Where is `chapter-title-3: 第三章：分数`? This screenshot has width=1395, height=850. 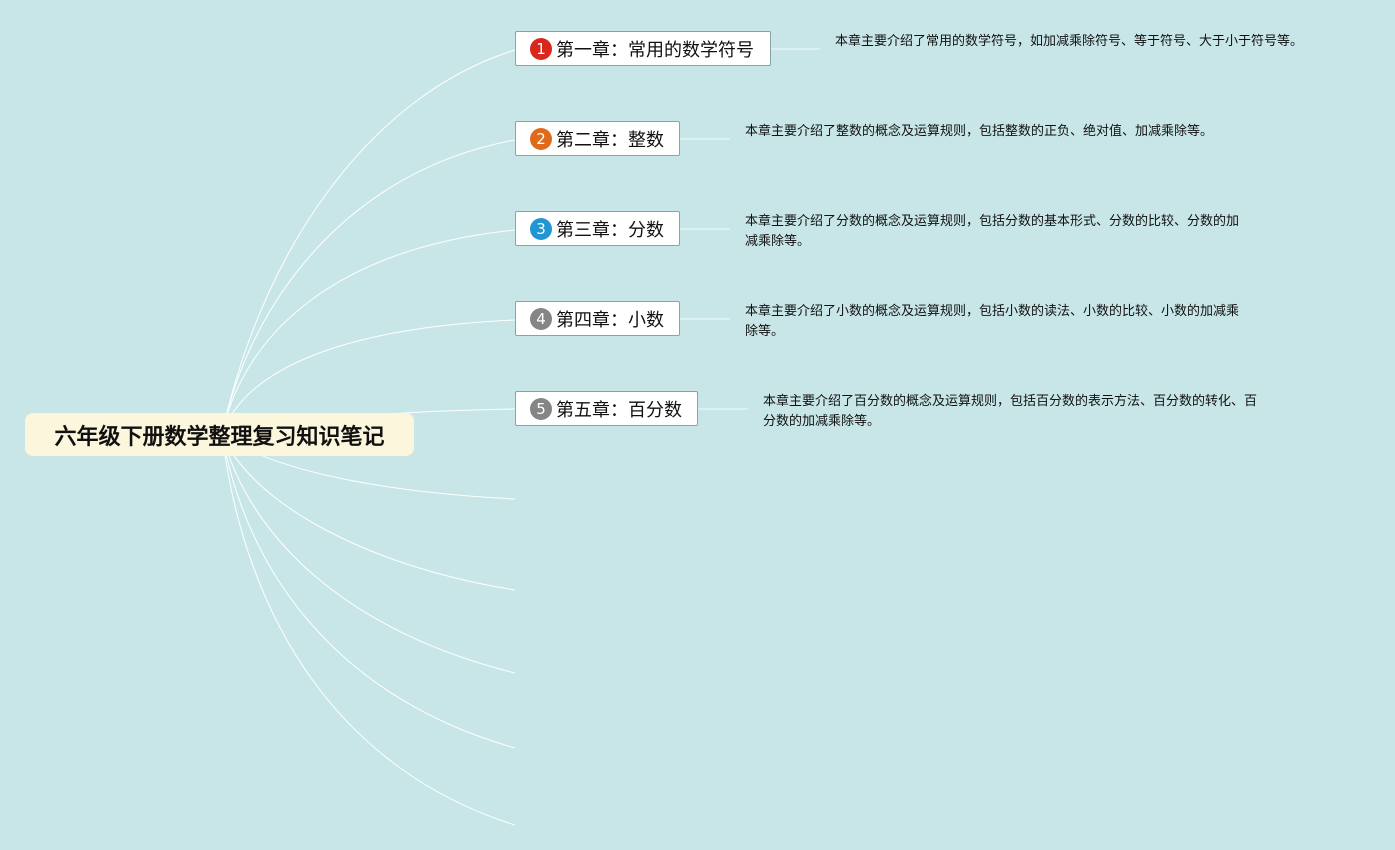 chapter-title-3: 第三章：分数 is located at coordinates (610, 230).